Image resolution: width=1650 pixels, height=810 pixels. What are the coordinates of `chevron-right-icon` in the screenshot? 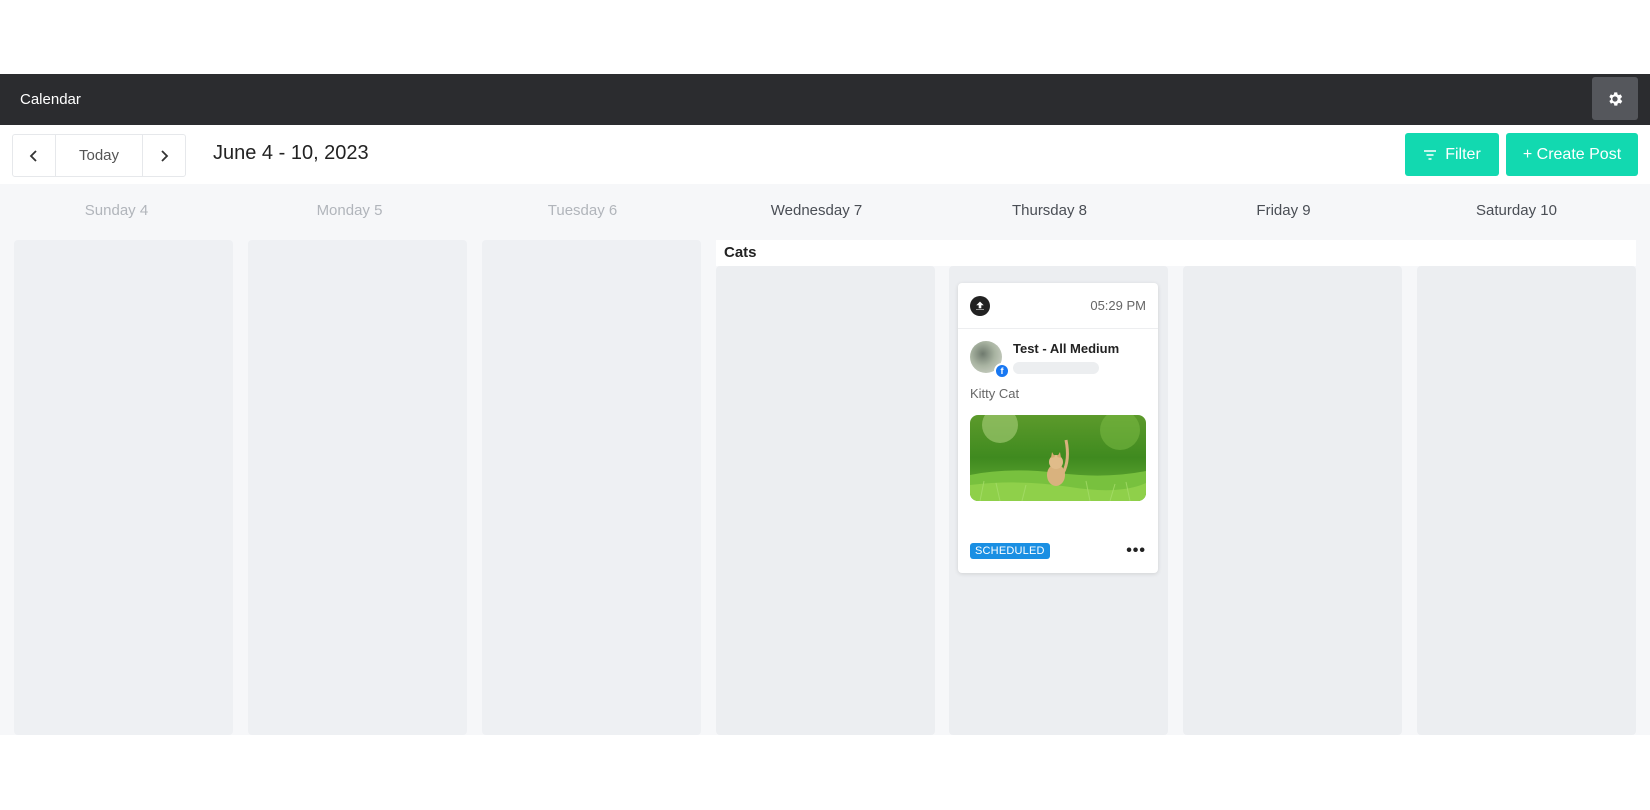 It's located at (165, 155).